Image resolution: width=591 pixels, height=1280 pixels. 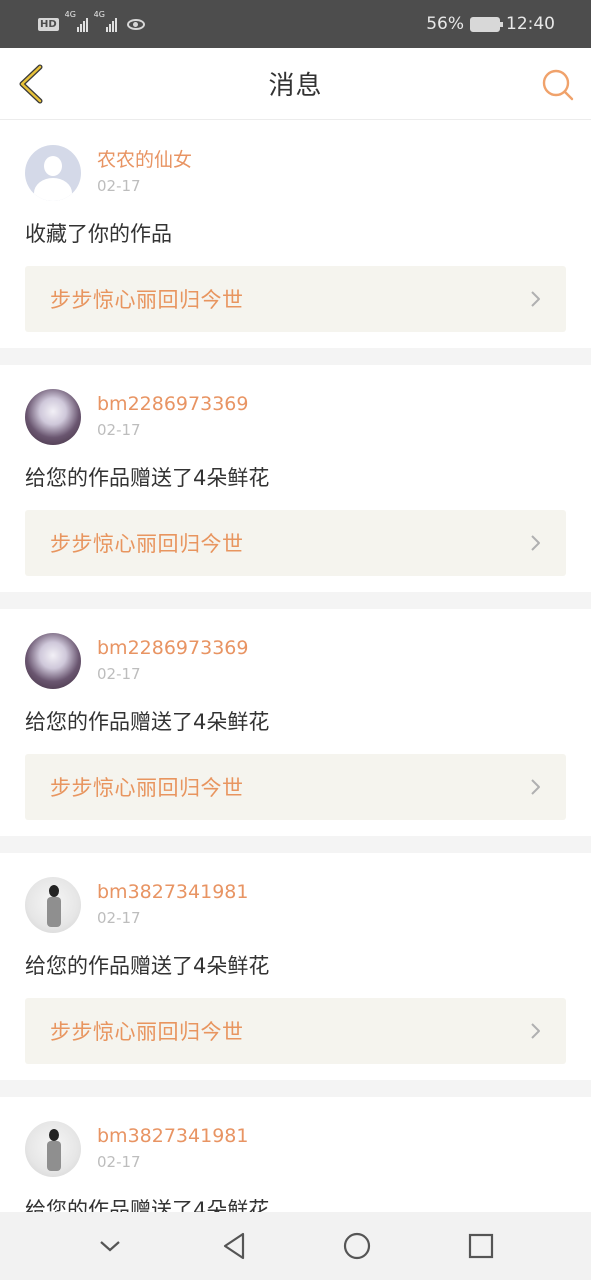 What do you see at coordinates (445, 24) in the screenshot?
I see `battery-percent: 56%` at bounding box center [445, 24].